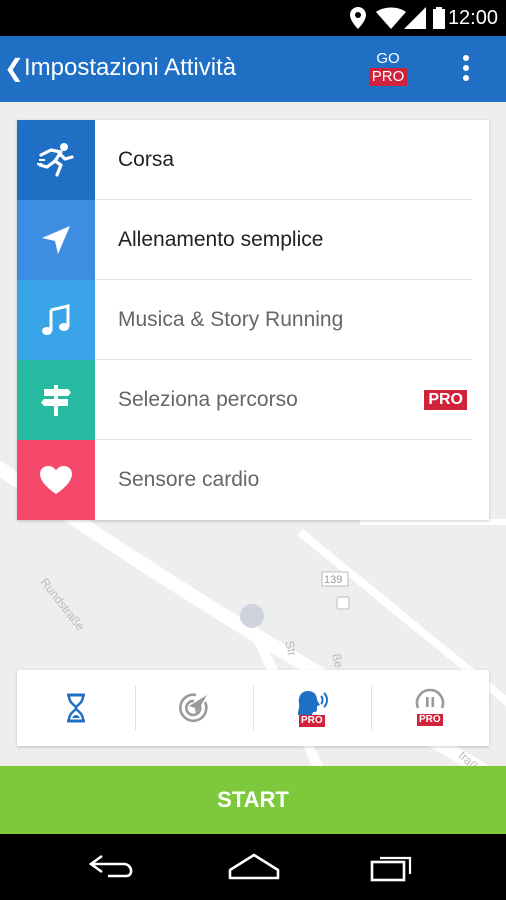  I want to click on setting-label-cardio: Sensore cardio, so click(189, 479).